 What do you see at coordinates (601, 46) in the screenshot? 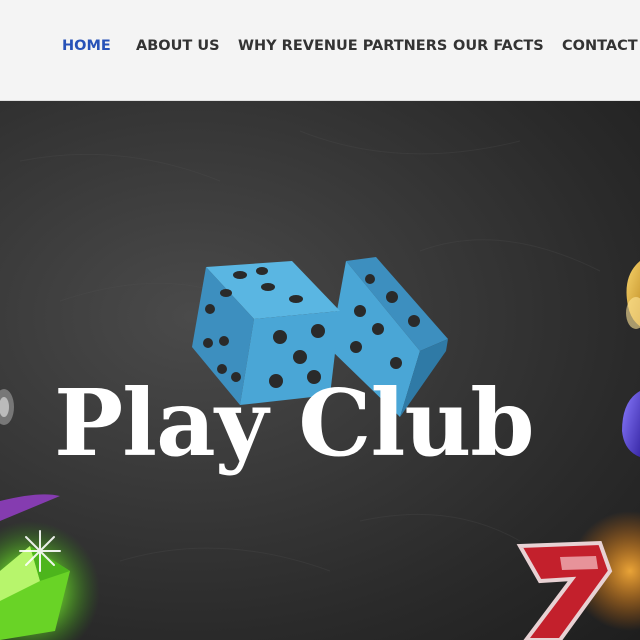
I see `nav-item-contact-us: CONTACT U` at bounding box center [601, 46].